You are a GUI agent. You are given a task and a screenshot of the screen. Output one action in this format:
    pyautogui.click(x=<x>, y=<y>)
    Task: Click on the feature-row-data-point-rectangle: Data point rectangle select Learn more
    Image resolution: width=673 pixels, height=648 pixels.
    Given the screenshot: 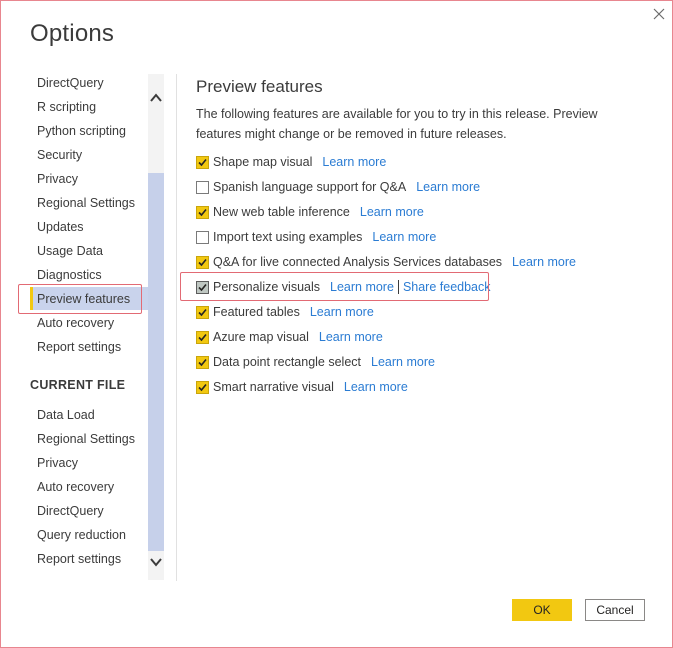 What is the action you would take?
    pyautogui.click(x=315, y=362)
    